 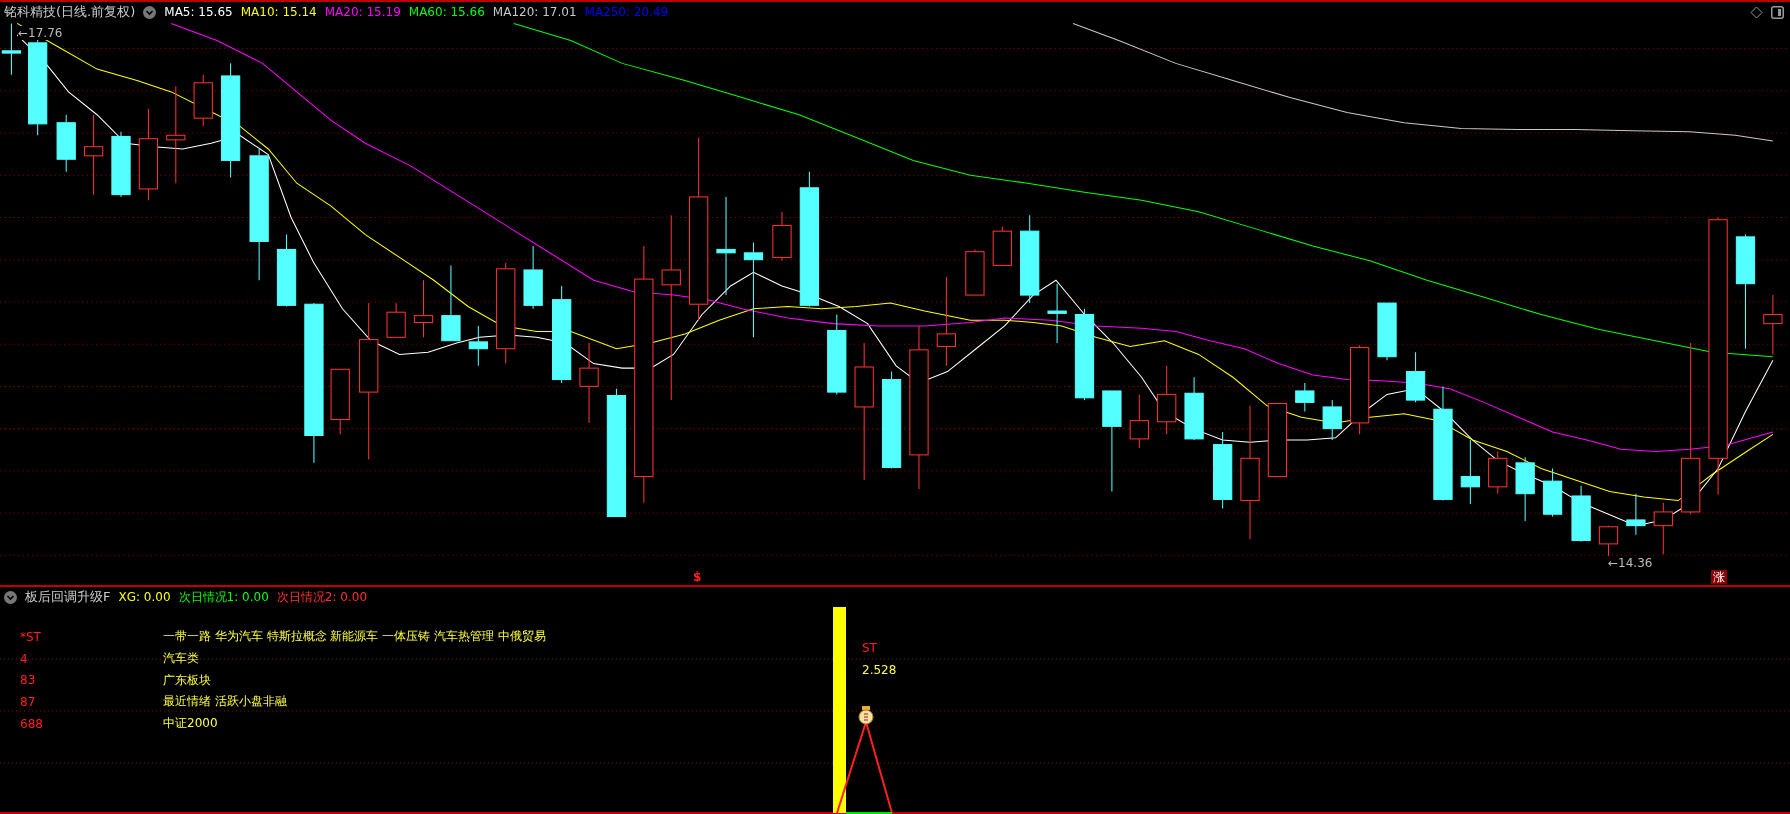 What do you see at coordinates (187, 680) in the screenshot?
I see `concept-text: 广东板块` at bounding box center [187, 680].